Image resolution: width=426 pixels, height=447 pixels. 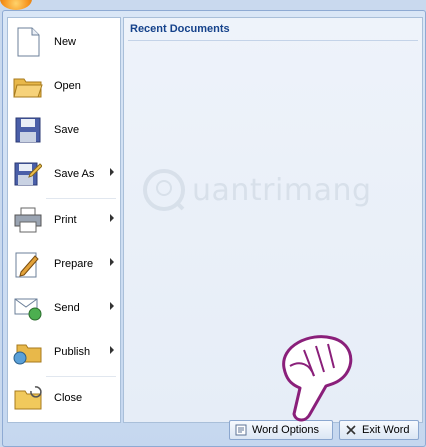 I want to click on menu-item-print: Print, so click(x=64, y=220).